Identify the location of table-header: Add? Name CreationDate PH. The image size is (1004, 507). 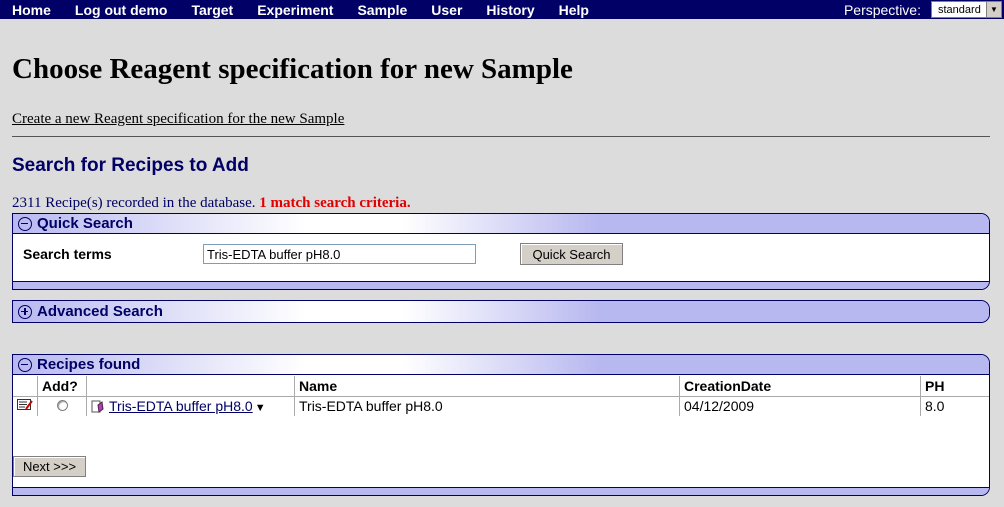
(501, 386).